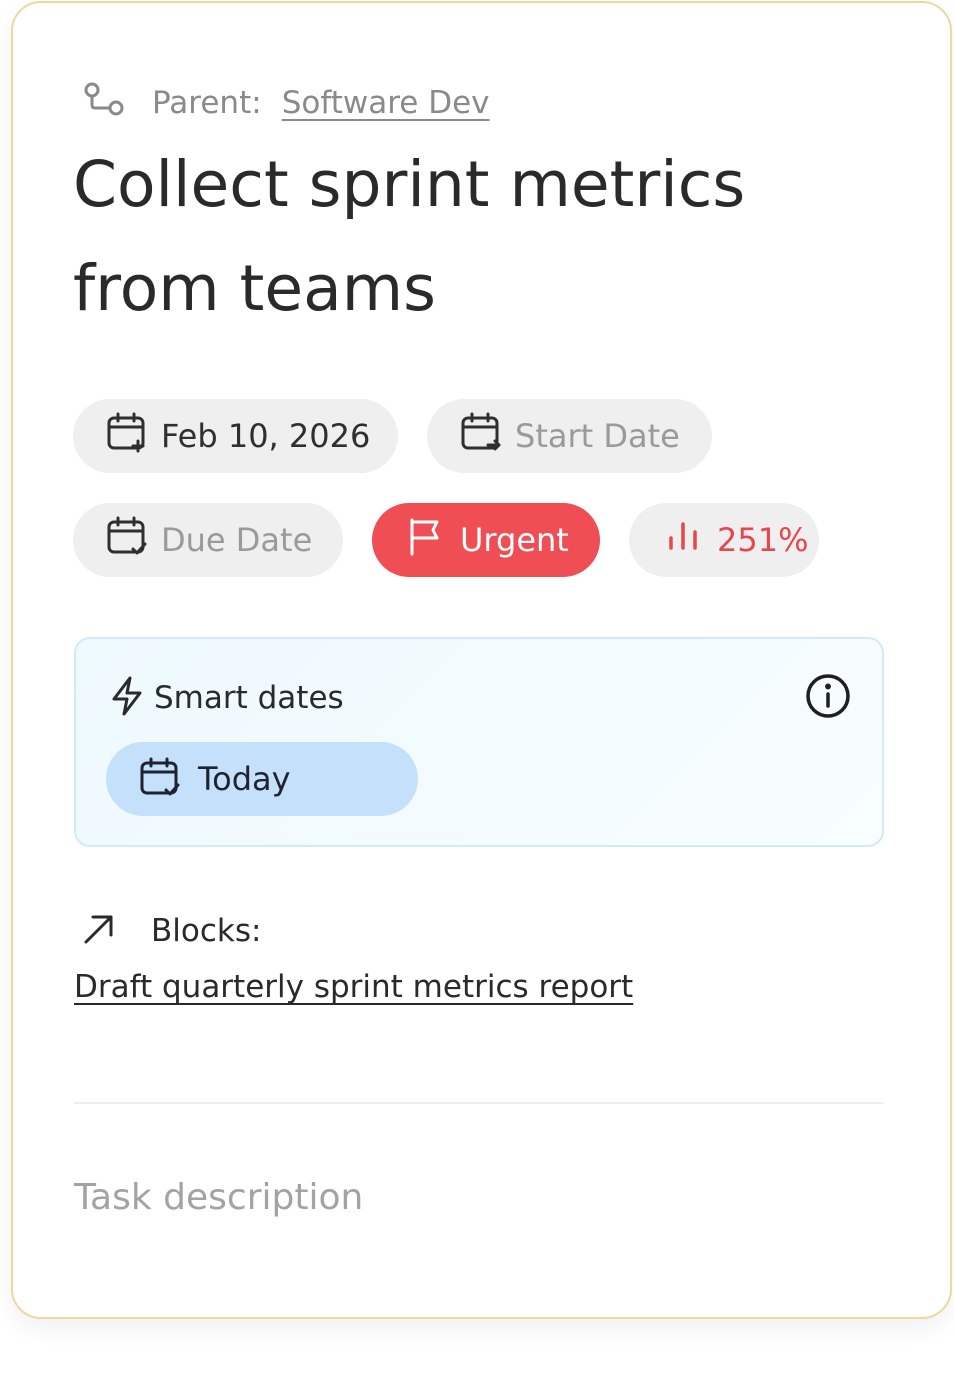 The width and height of the screenshot is (954, 1381). What do you see at coordinates (266, 436) in the screenshot?
I see `created-date-label: Feb 10, 2026` at bounding box center [266, 436].